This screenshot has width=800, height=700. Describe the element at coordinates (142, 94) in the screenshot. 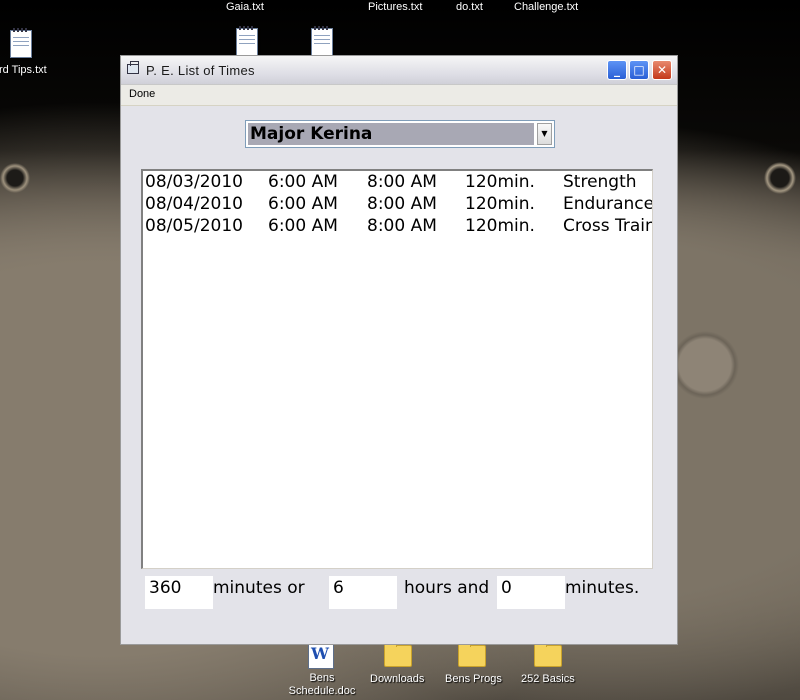

I see `menu-done: Done` at that location.